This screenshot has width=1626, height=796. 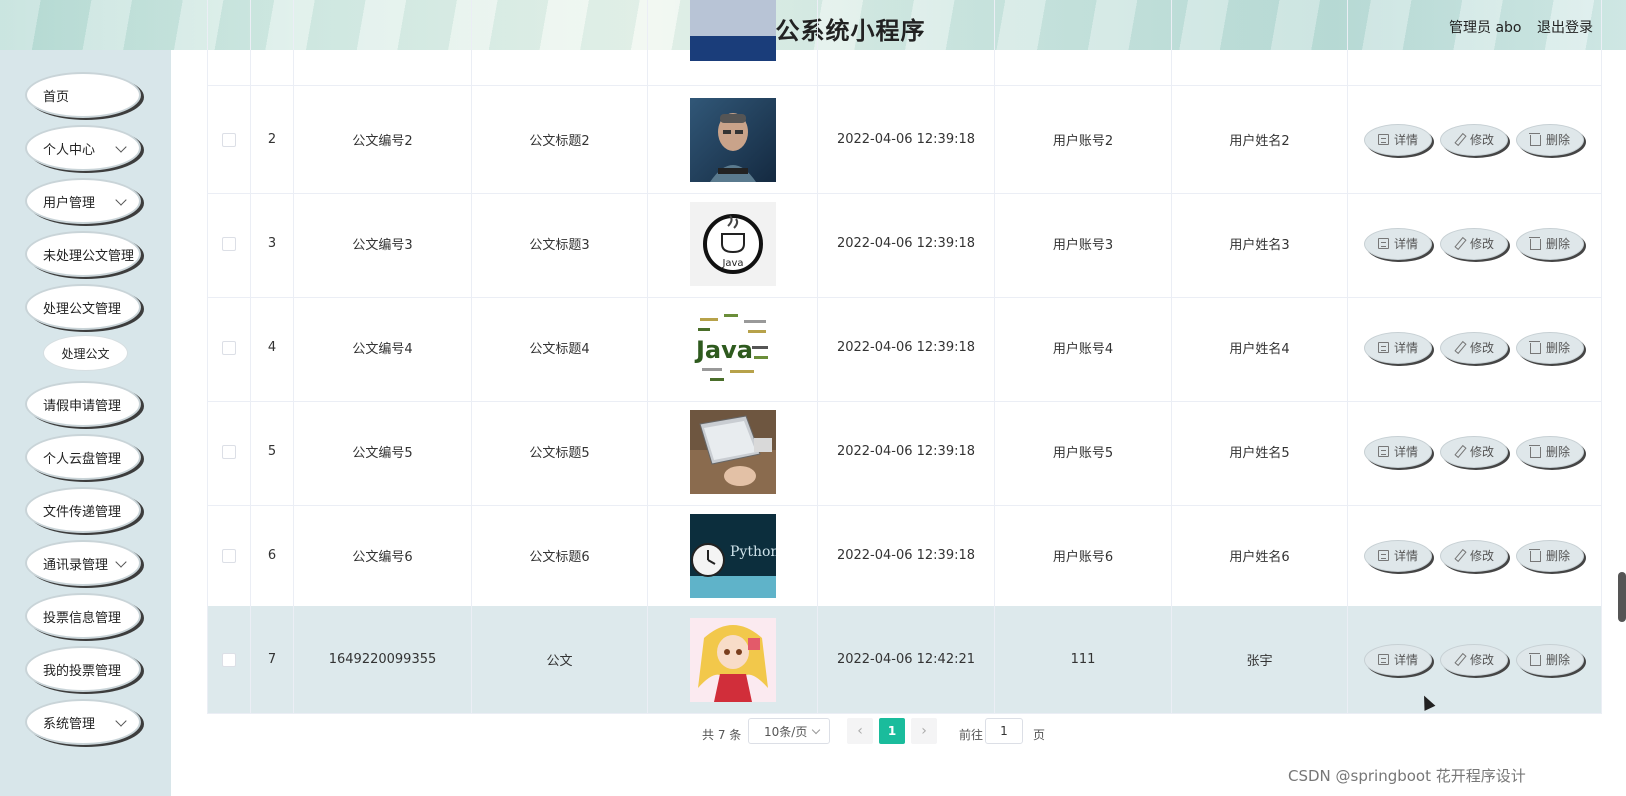 I want to click on sidebar-item-label: 处理公文管理, so click(x=82, y=309).